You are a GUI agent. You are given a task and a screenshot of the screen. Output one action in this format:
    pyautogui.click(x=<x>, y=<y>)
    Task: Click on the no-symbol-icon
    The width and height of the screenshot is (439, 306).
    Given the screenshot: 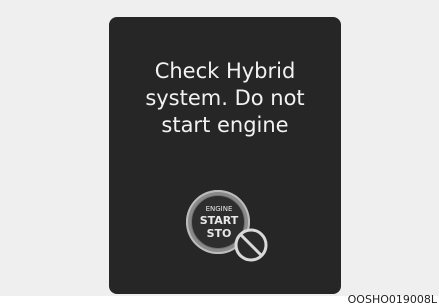 What is the action you would take?
    pyautogui.click(x=251, y=245)
    